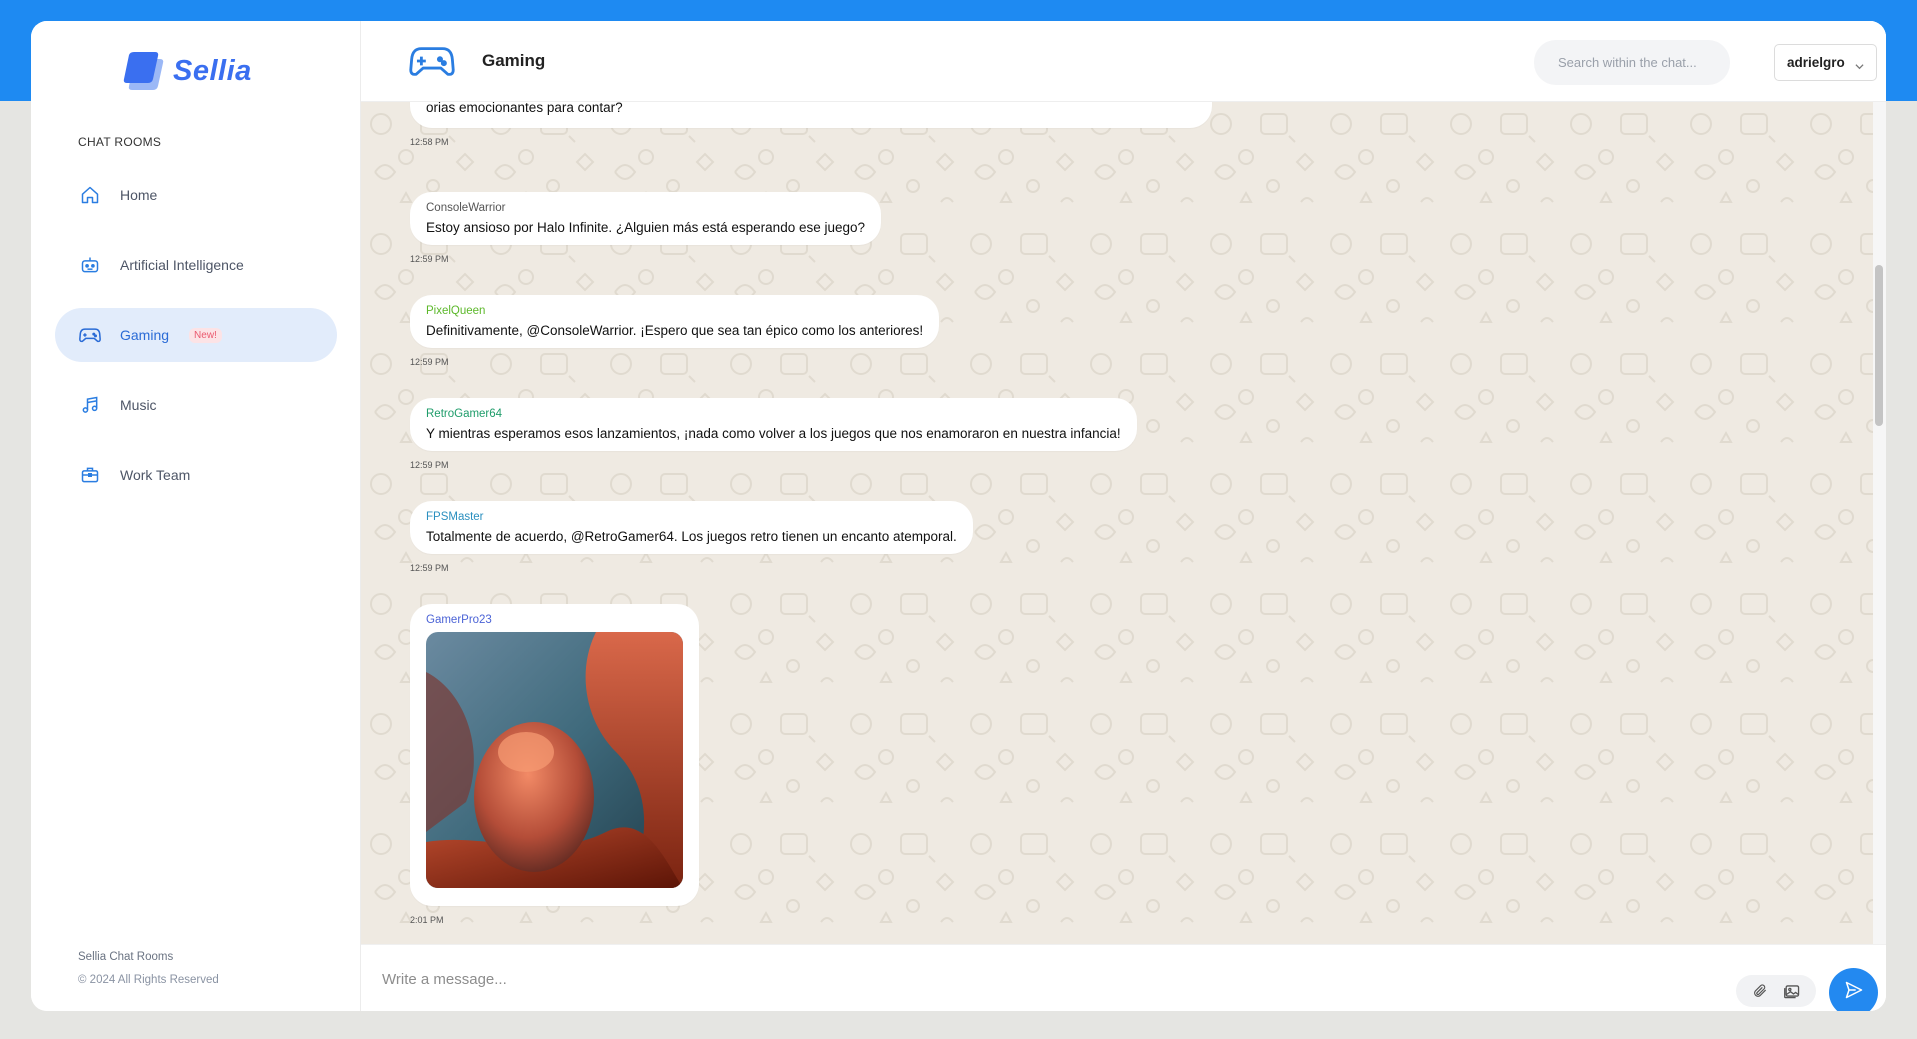 The height and width of the screenshot is (1039, 1917). I want to click on message-sender: PixelQueen, so click(456, 311).